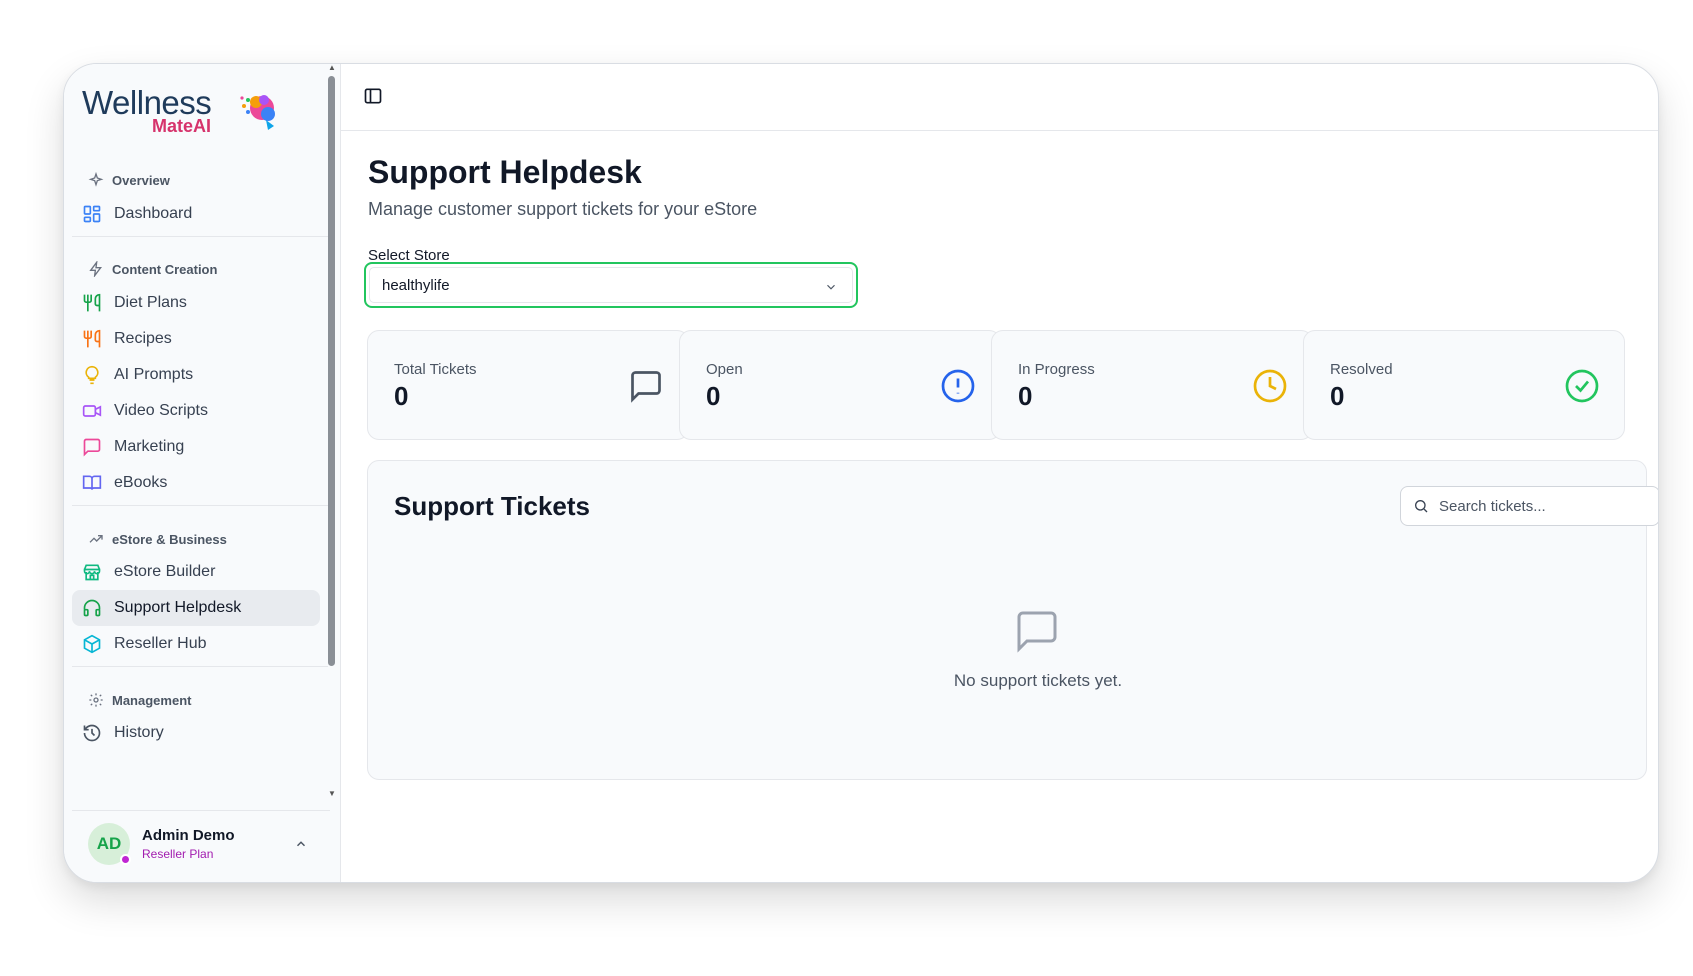 The image size is (1693, 976). I want to click on lightning-icon, so click(95, 269).